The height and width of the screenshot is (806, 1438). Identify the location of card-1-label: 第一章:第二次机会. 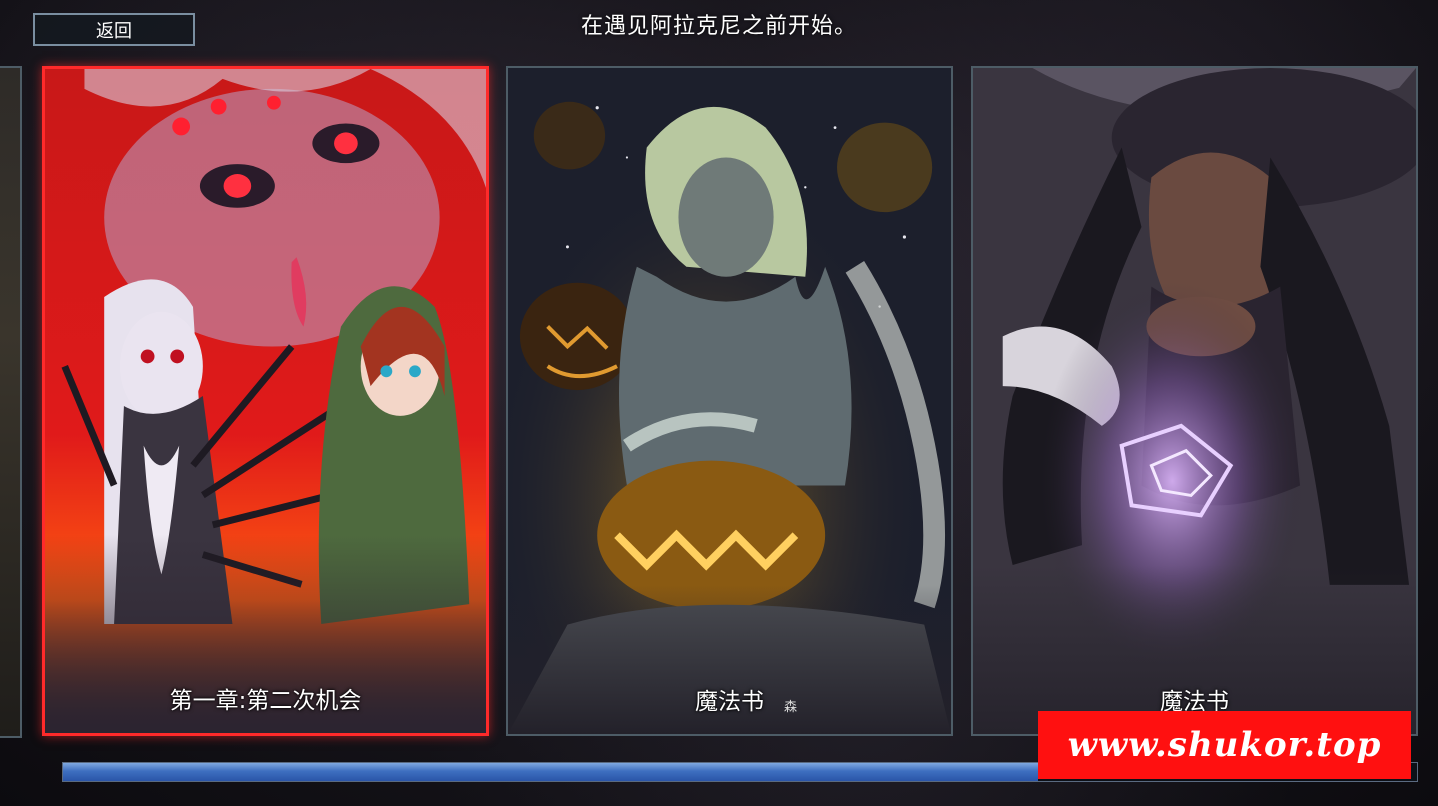
(265, 701).